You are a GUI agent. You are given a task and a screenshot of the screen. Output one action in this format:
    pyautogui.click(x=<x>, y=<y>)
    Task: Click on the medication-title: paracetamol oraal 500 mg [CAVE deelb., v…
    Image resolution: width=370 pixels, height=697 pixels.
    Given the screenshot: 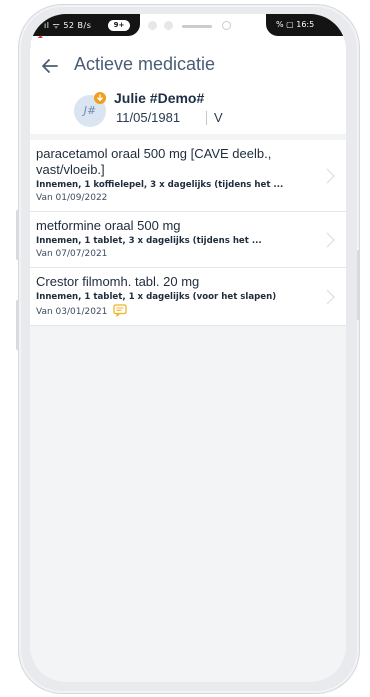 What is the action you would take?
    pyautogui.click(x=154, y=161)
    